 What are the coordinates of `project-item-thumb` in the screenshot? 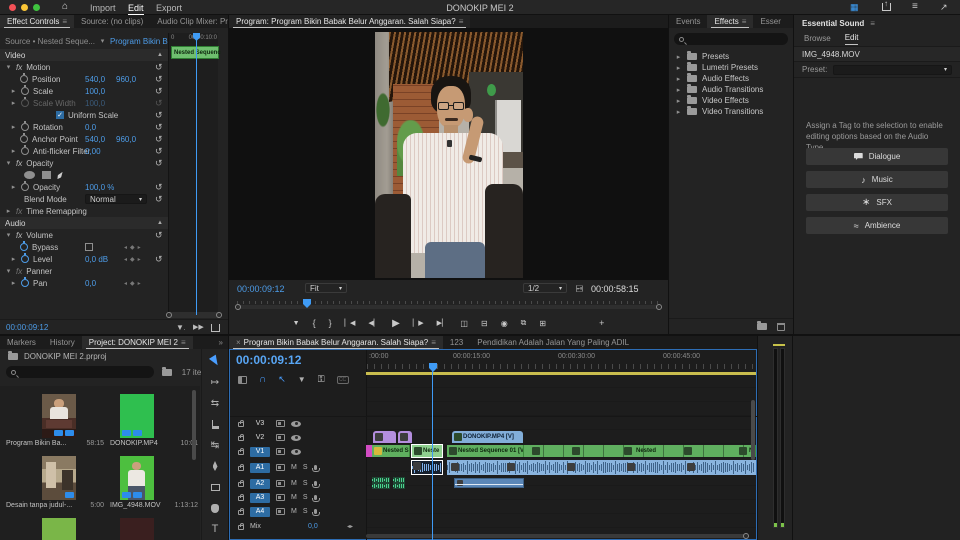 It's located at (137, 416).